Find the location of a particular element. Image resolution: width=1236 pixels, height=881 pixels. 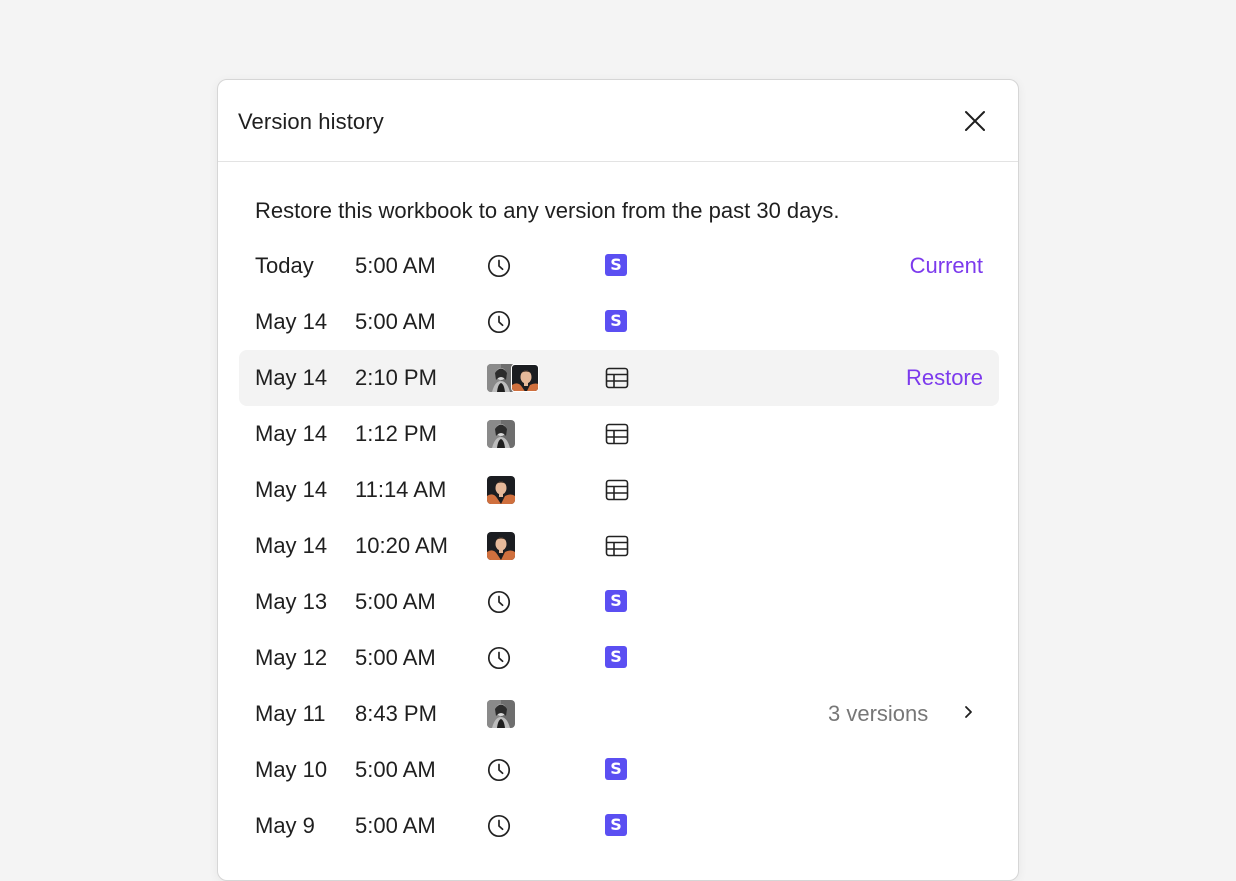

version-group-count: 3 versions is located at coordinates (878, 714).